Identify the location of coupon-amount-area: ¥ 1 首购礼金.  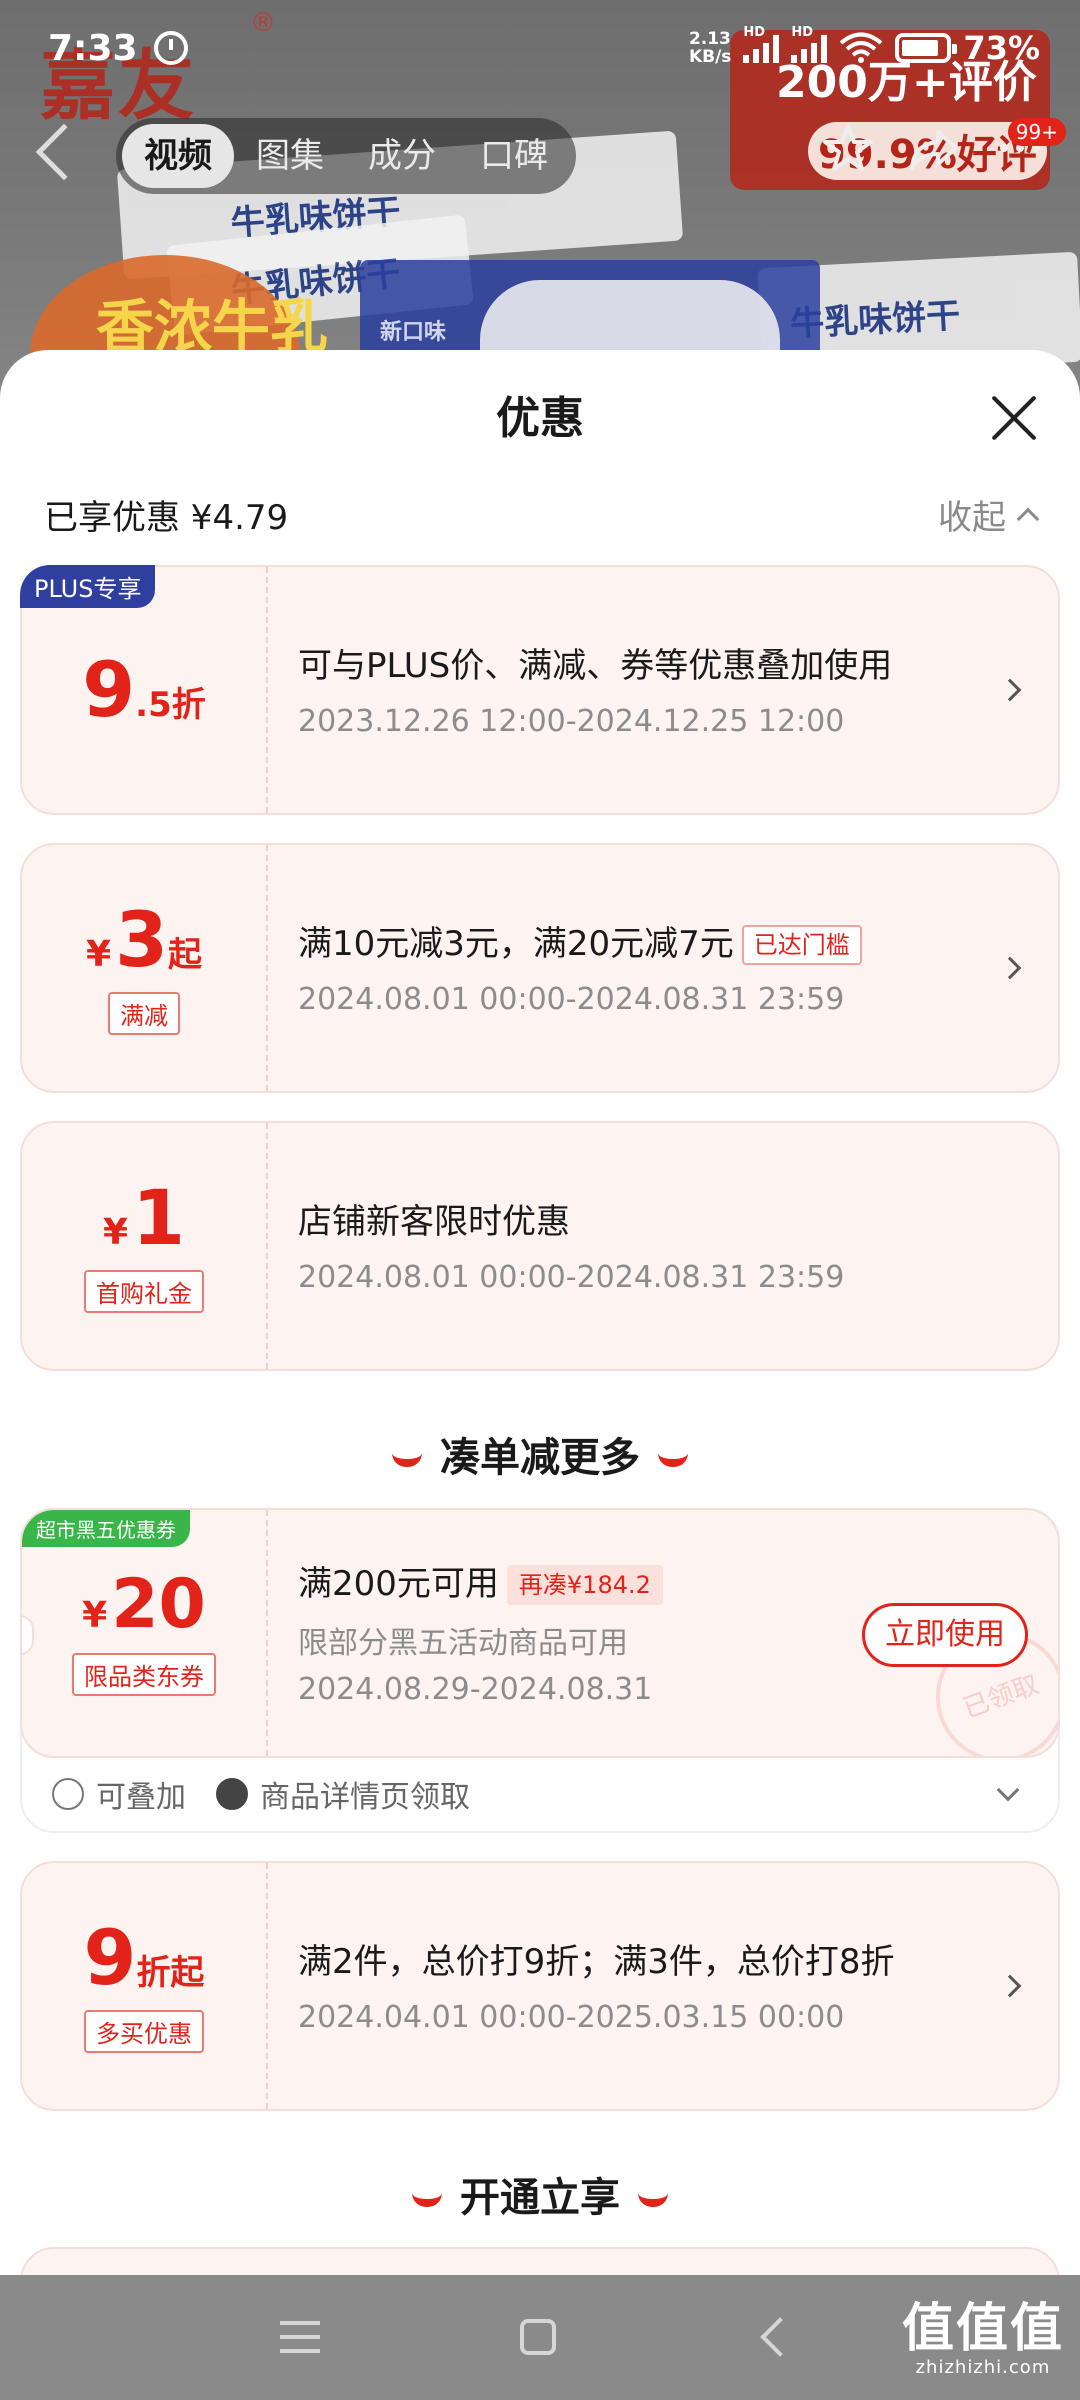
(144, 1246).